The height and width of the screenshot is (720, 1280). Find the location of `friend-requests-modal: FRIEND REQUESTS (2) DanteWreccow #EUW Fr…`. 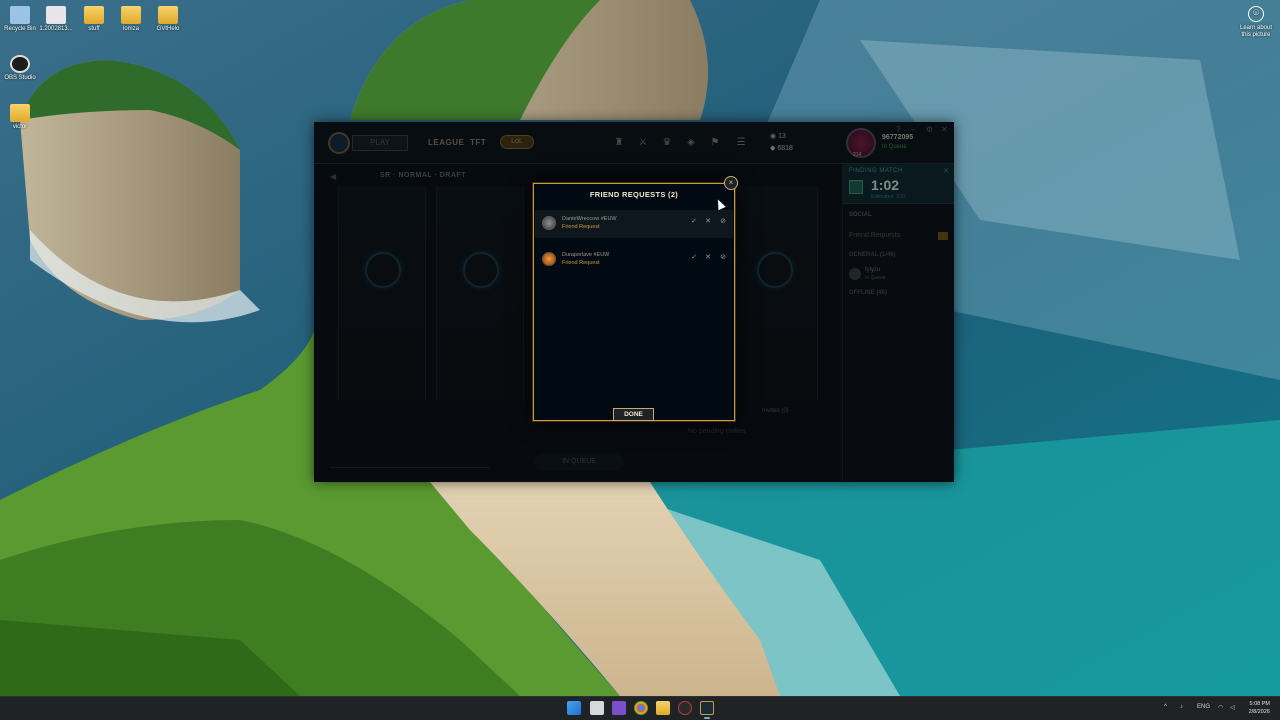

friend-requests-modal: FRIEND REQUESTS (2) DanteWreccow #EUW Fr… is located at coordinates (634, 302).